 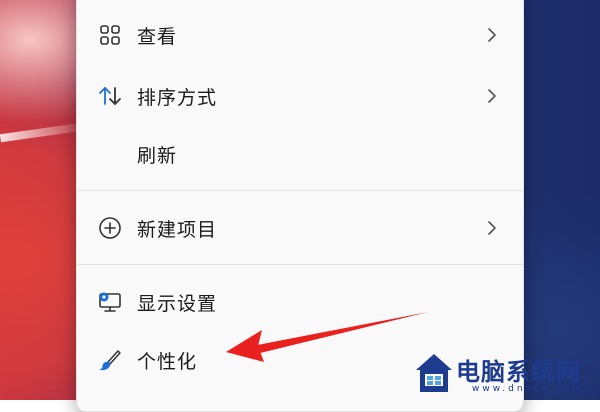 What do you see at coordinates (518, 371) in the screenshot?
I see `watermark-brand: 电脑系统网` at bounding box center [518, 371].